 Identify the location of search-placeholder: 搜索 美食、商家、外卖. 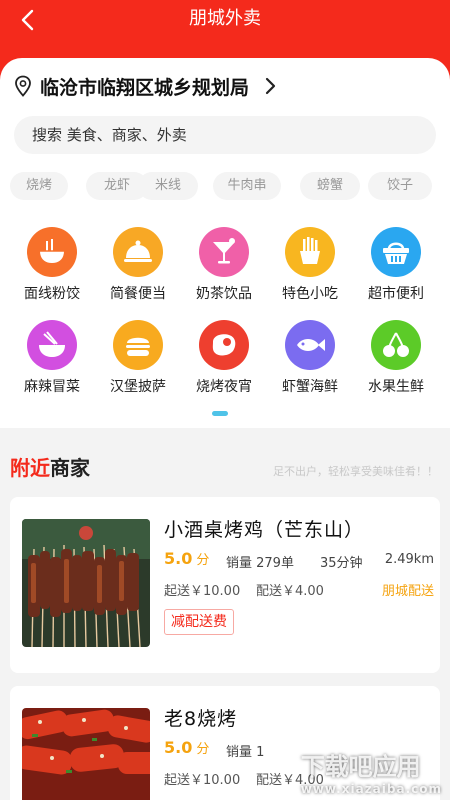
(109, 135).